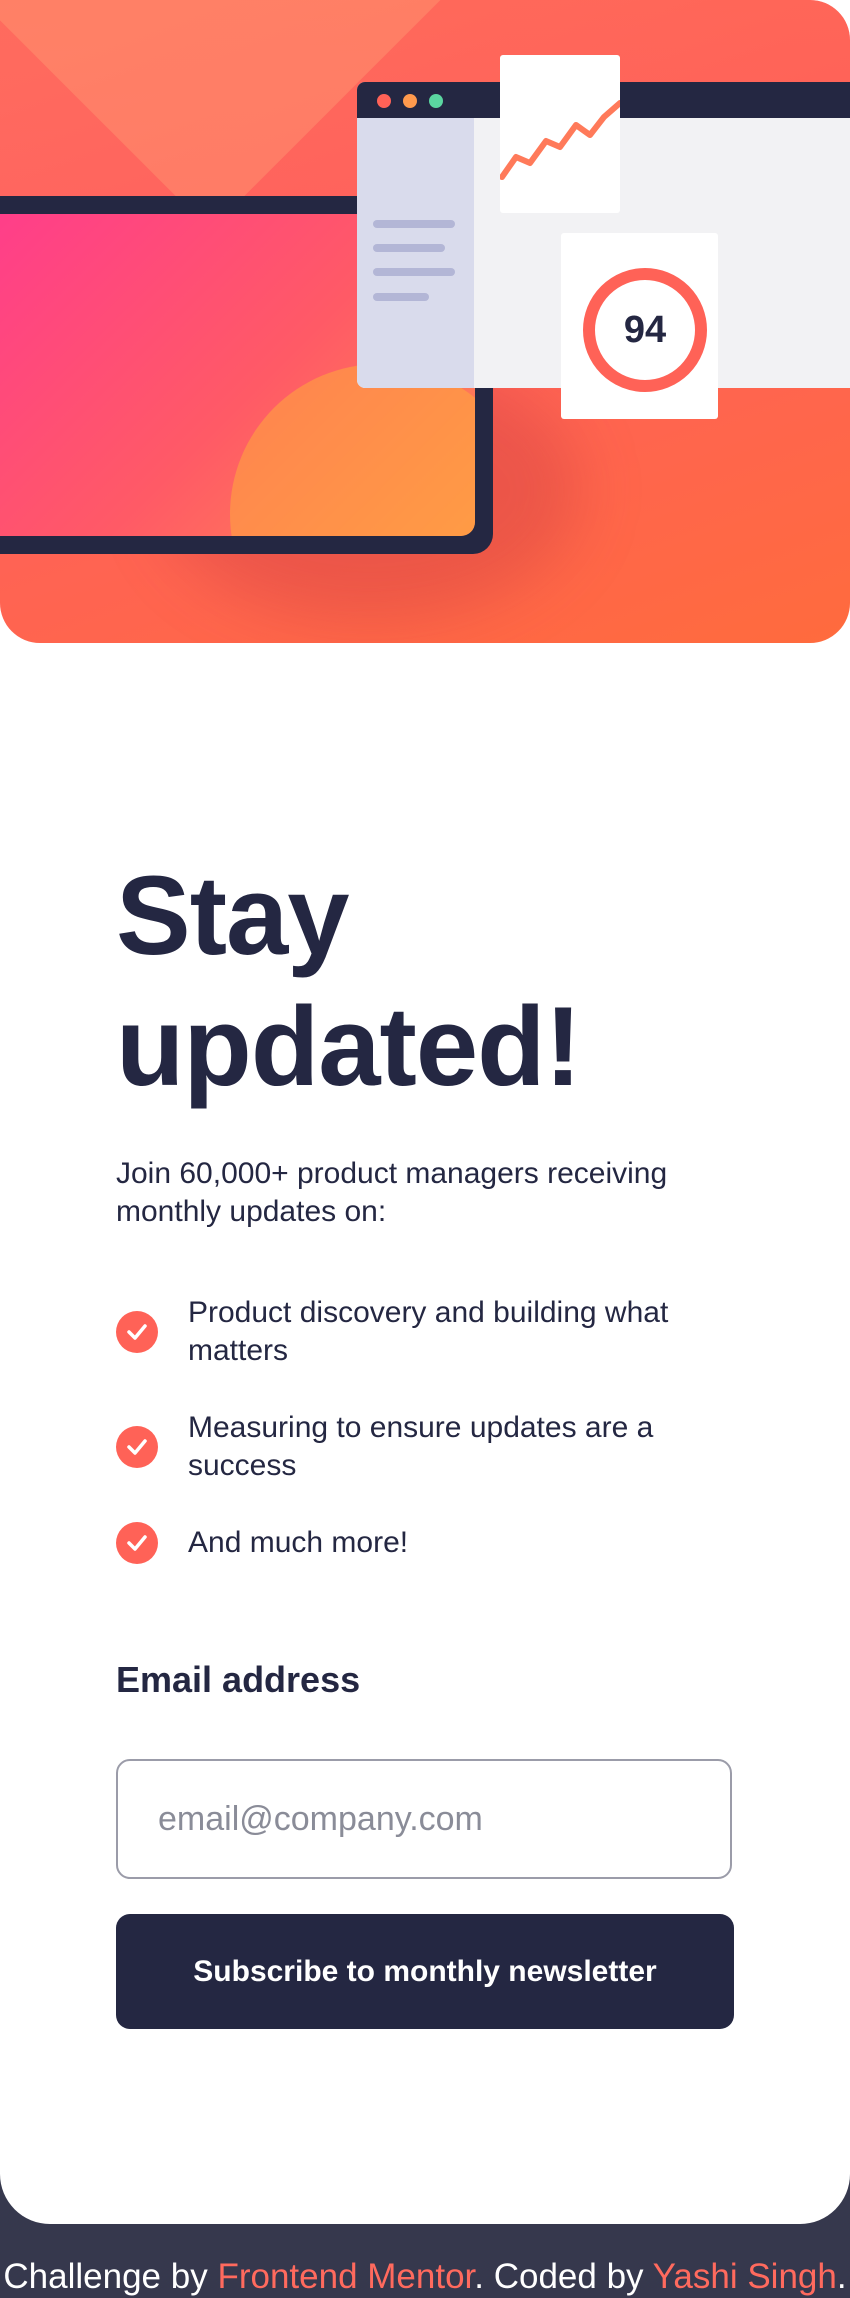 The width and height of the screenshot is (850, 2298). What do you see at coordinates (238, 1679) in the screenshot?
I see `email-label: Email address` at bounding box center [238, 1679].